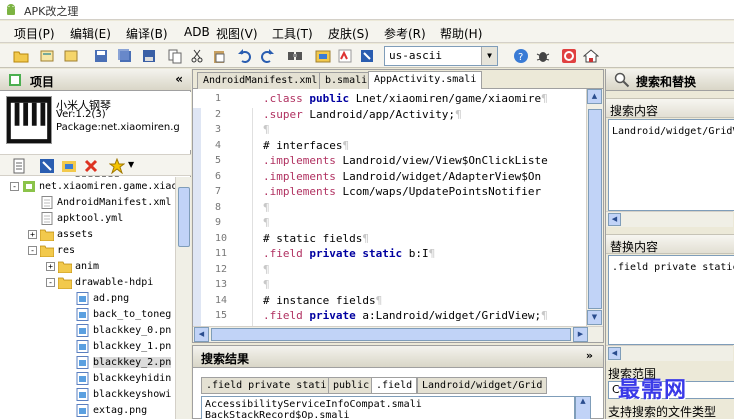 This screenshot has width=734, height=419. I want to click on add-file-icon, so click(69, 166).